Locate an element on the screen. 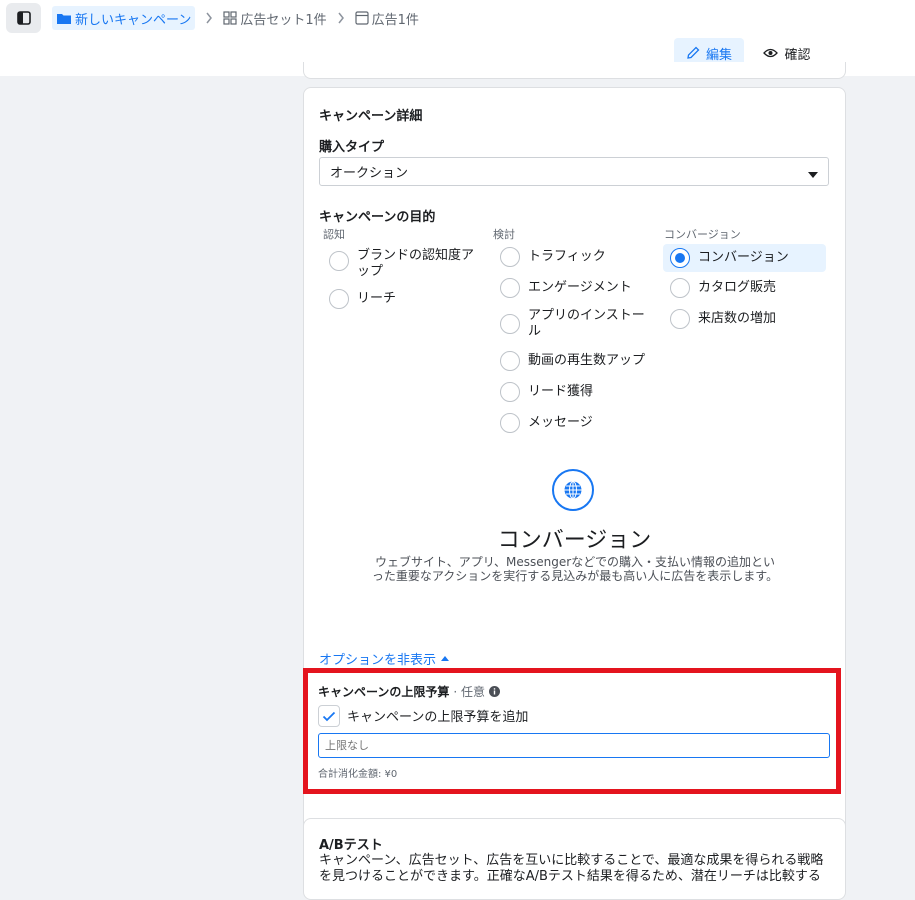 The height and width of the screenshot is (900, 915). objective-option-reach: リーチ is located at coordinates (362, 299).